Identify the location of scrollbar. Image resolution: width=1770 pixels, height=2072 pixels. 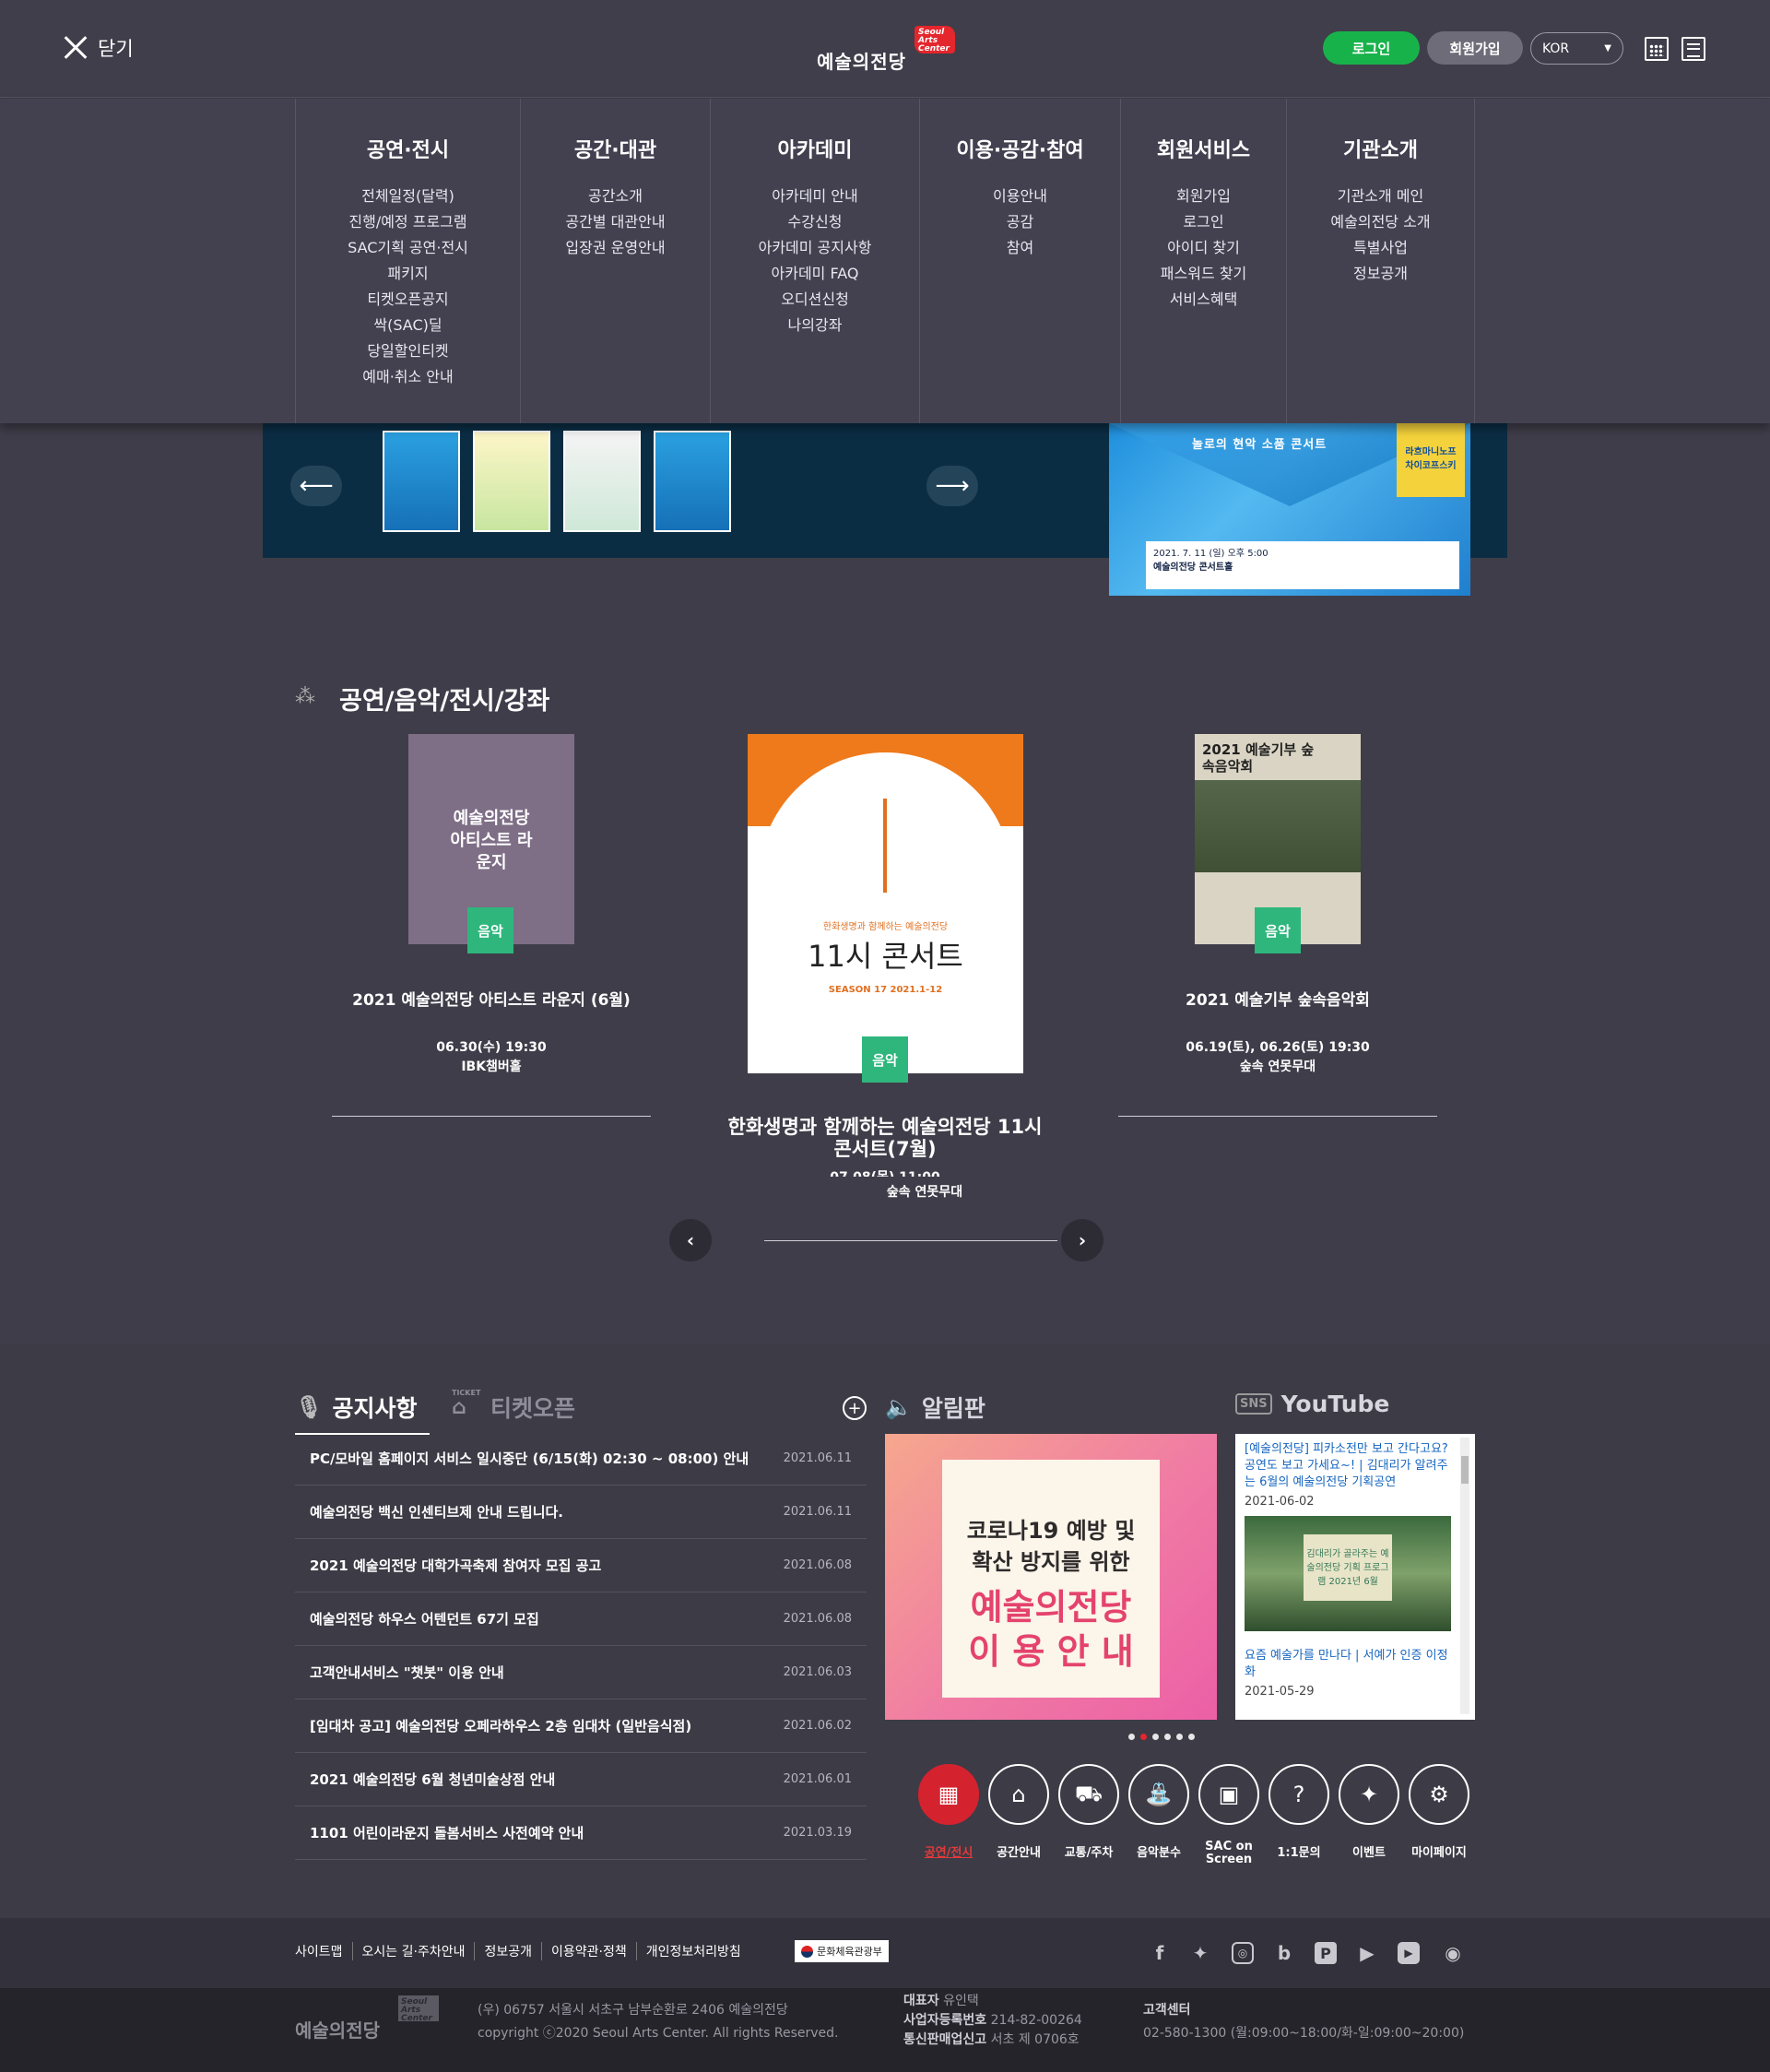
(1464, 1576).